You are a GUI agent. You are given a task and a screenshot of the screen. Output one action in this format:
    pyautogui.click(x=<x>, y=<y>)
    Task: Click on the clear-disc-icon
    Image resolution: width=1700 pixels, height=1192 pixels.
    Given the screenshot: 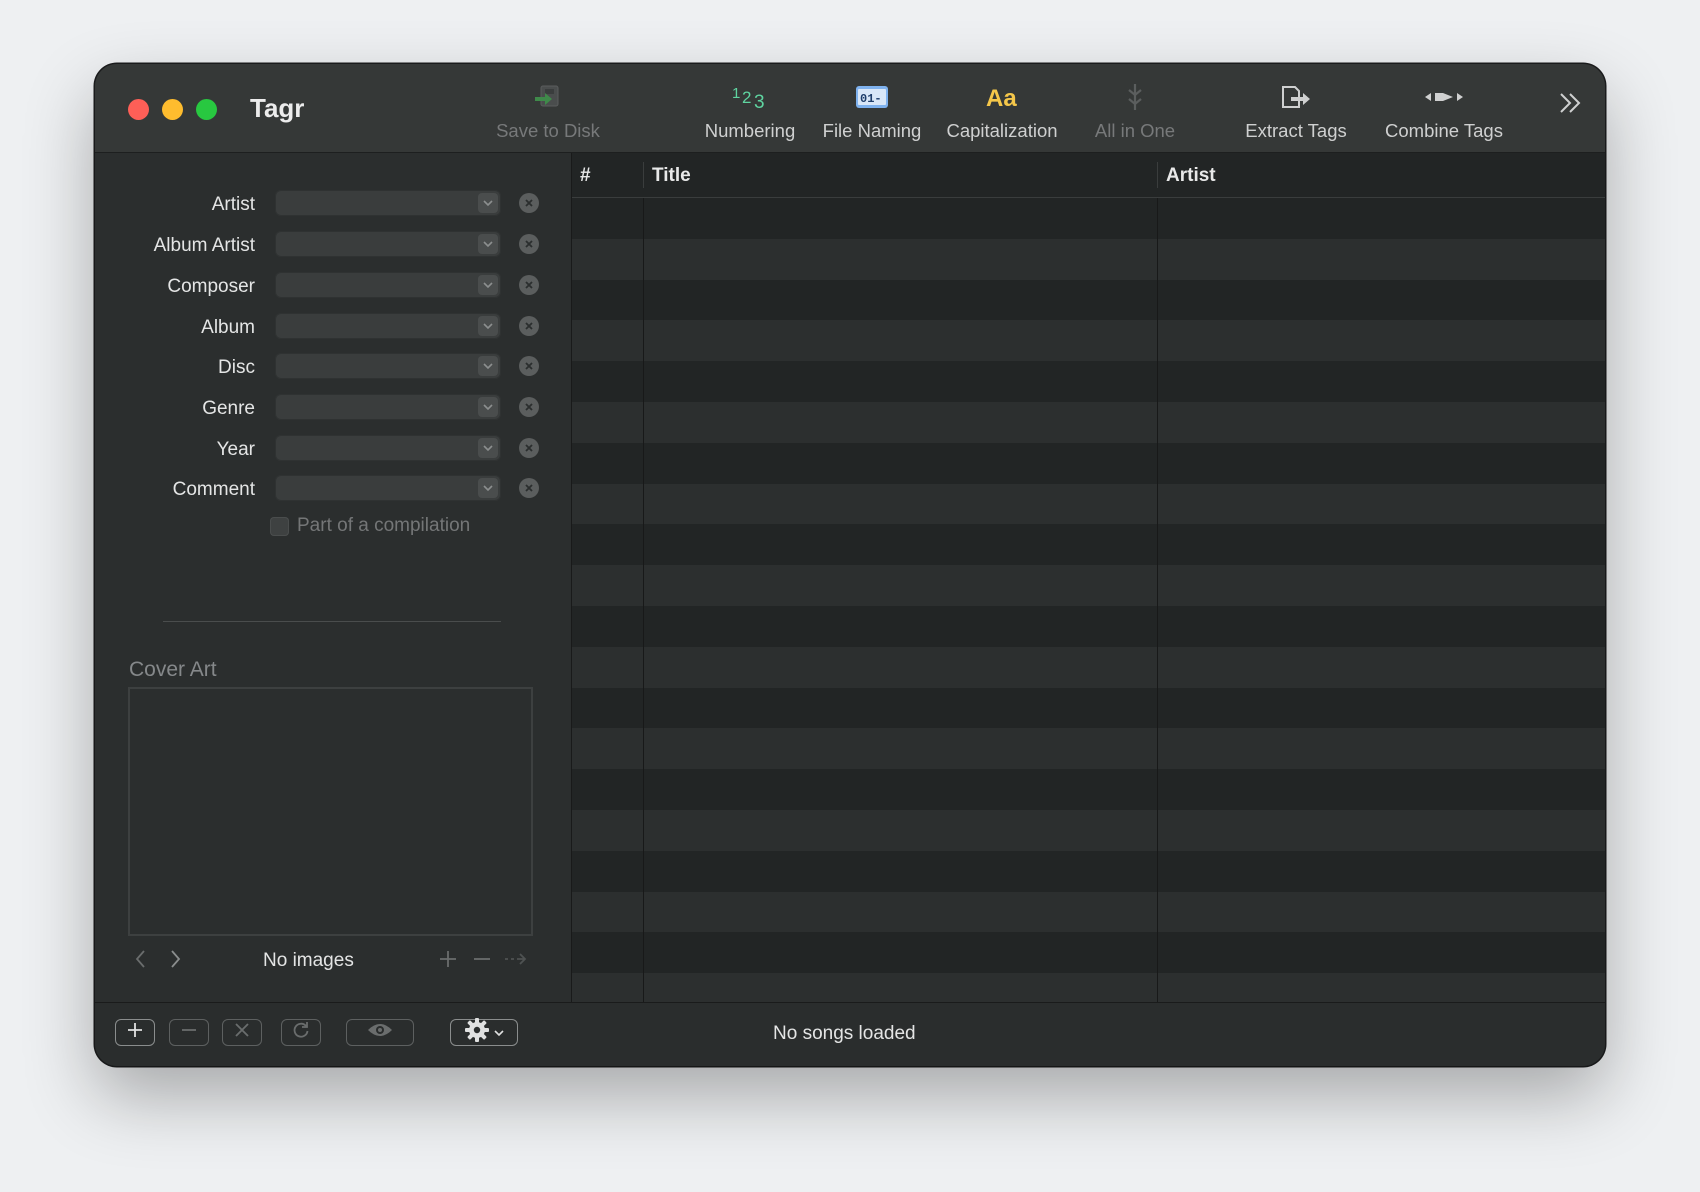 What is the action you would take?
    pyautogui.click(x=529, y=366)
    